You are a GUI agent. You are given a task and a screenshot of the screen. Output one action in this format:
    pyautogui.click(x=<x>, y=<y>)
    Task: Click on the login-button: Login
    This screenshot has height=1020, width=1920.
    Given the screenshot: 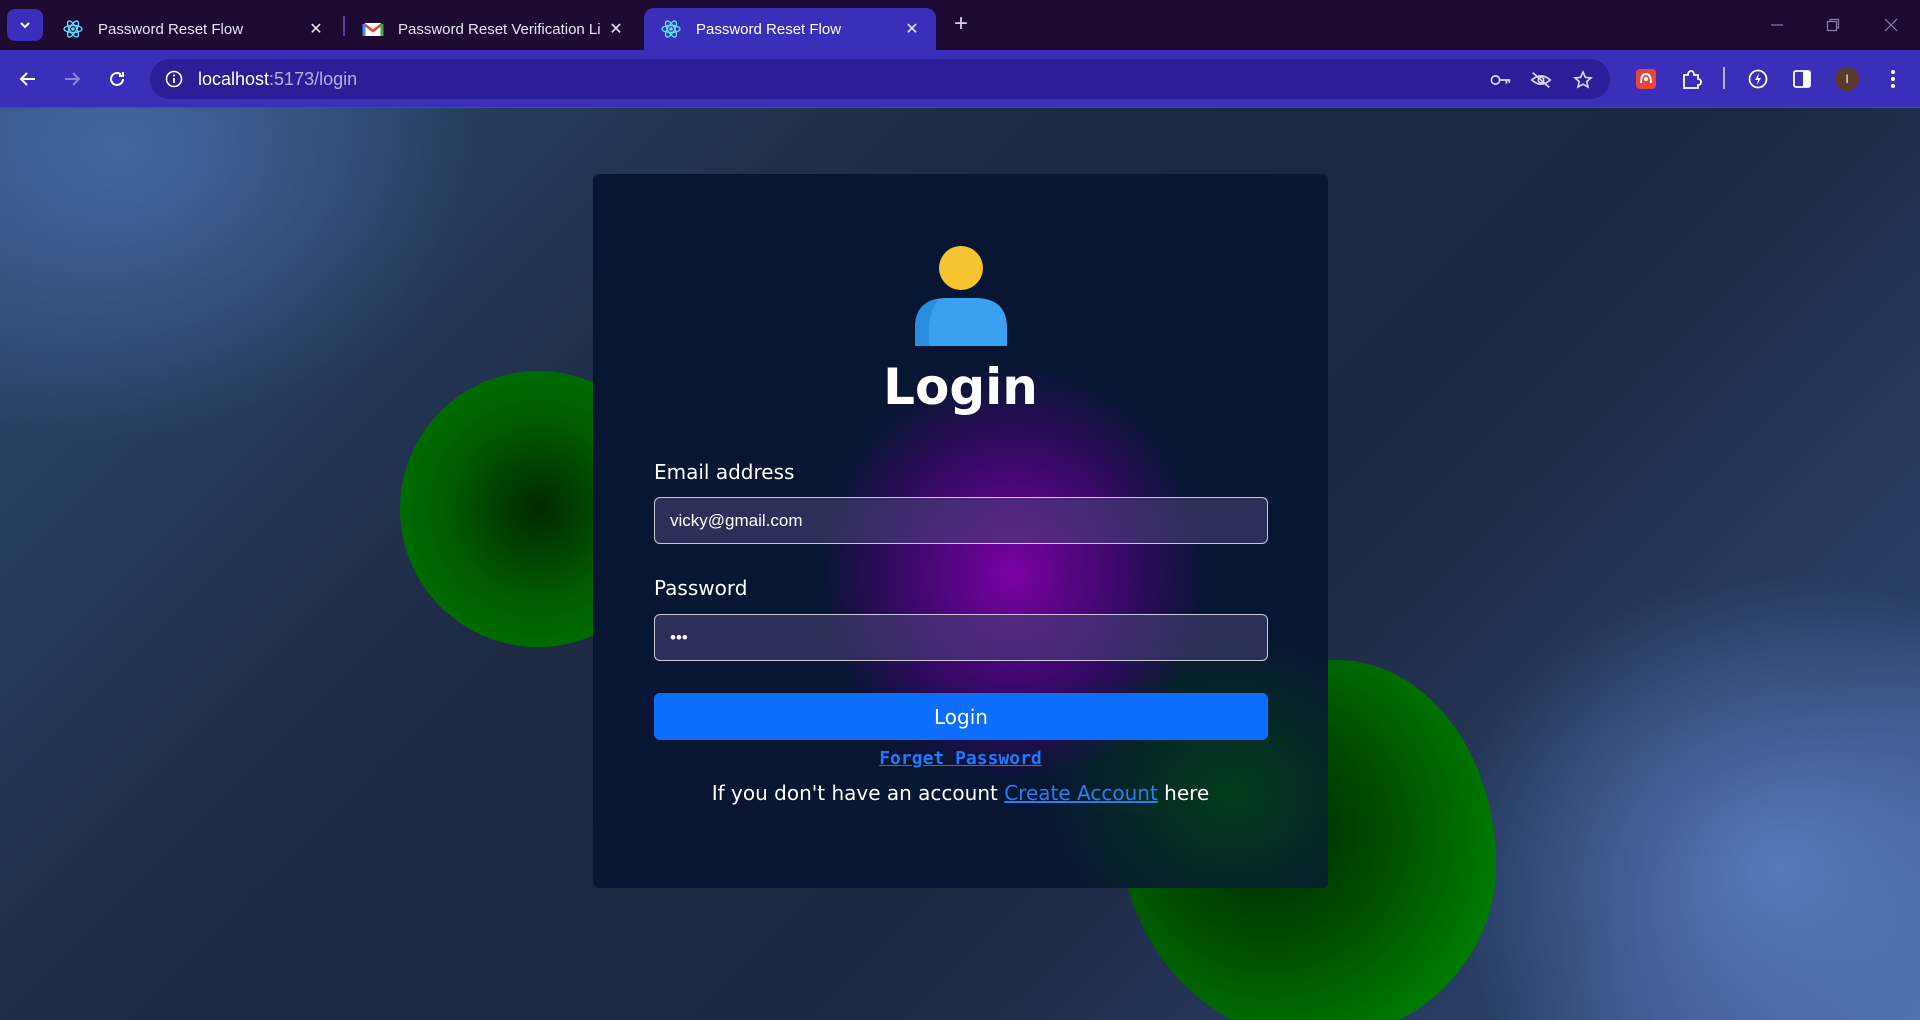 What is the action you would take?
    pyautogui.click(x=961, y=716)
    